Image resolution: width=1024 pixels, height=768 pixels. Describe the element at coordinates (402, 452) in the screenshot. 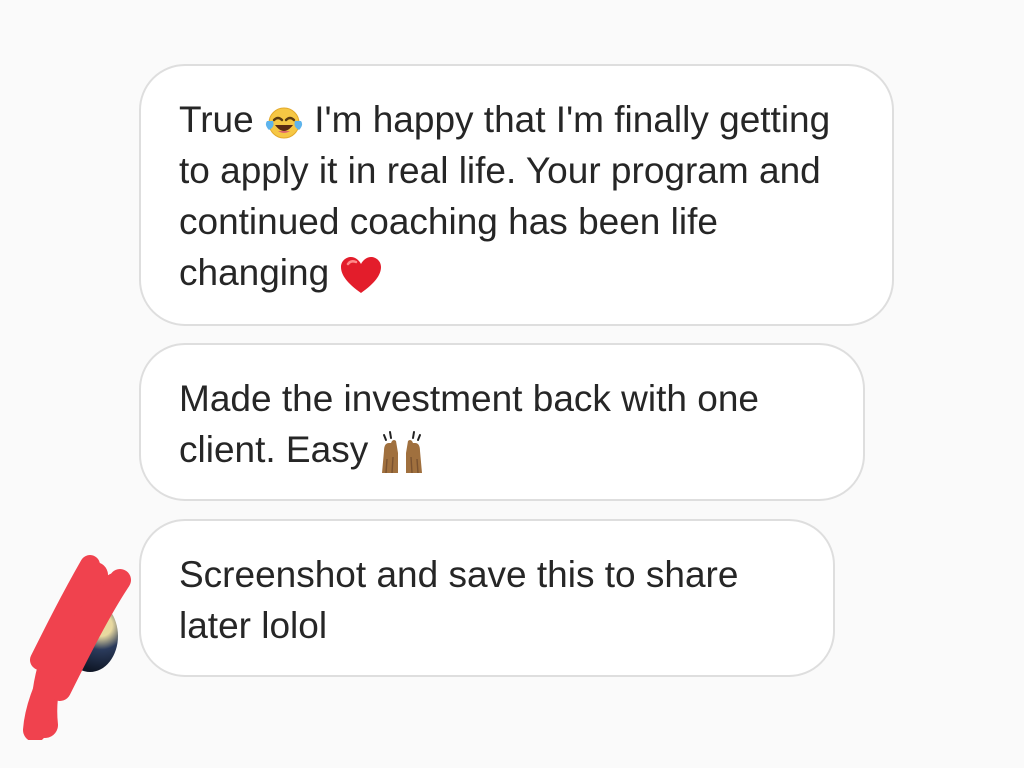

I see `raising-hands-icon` at that location.